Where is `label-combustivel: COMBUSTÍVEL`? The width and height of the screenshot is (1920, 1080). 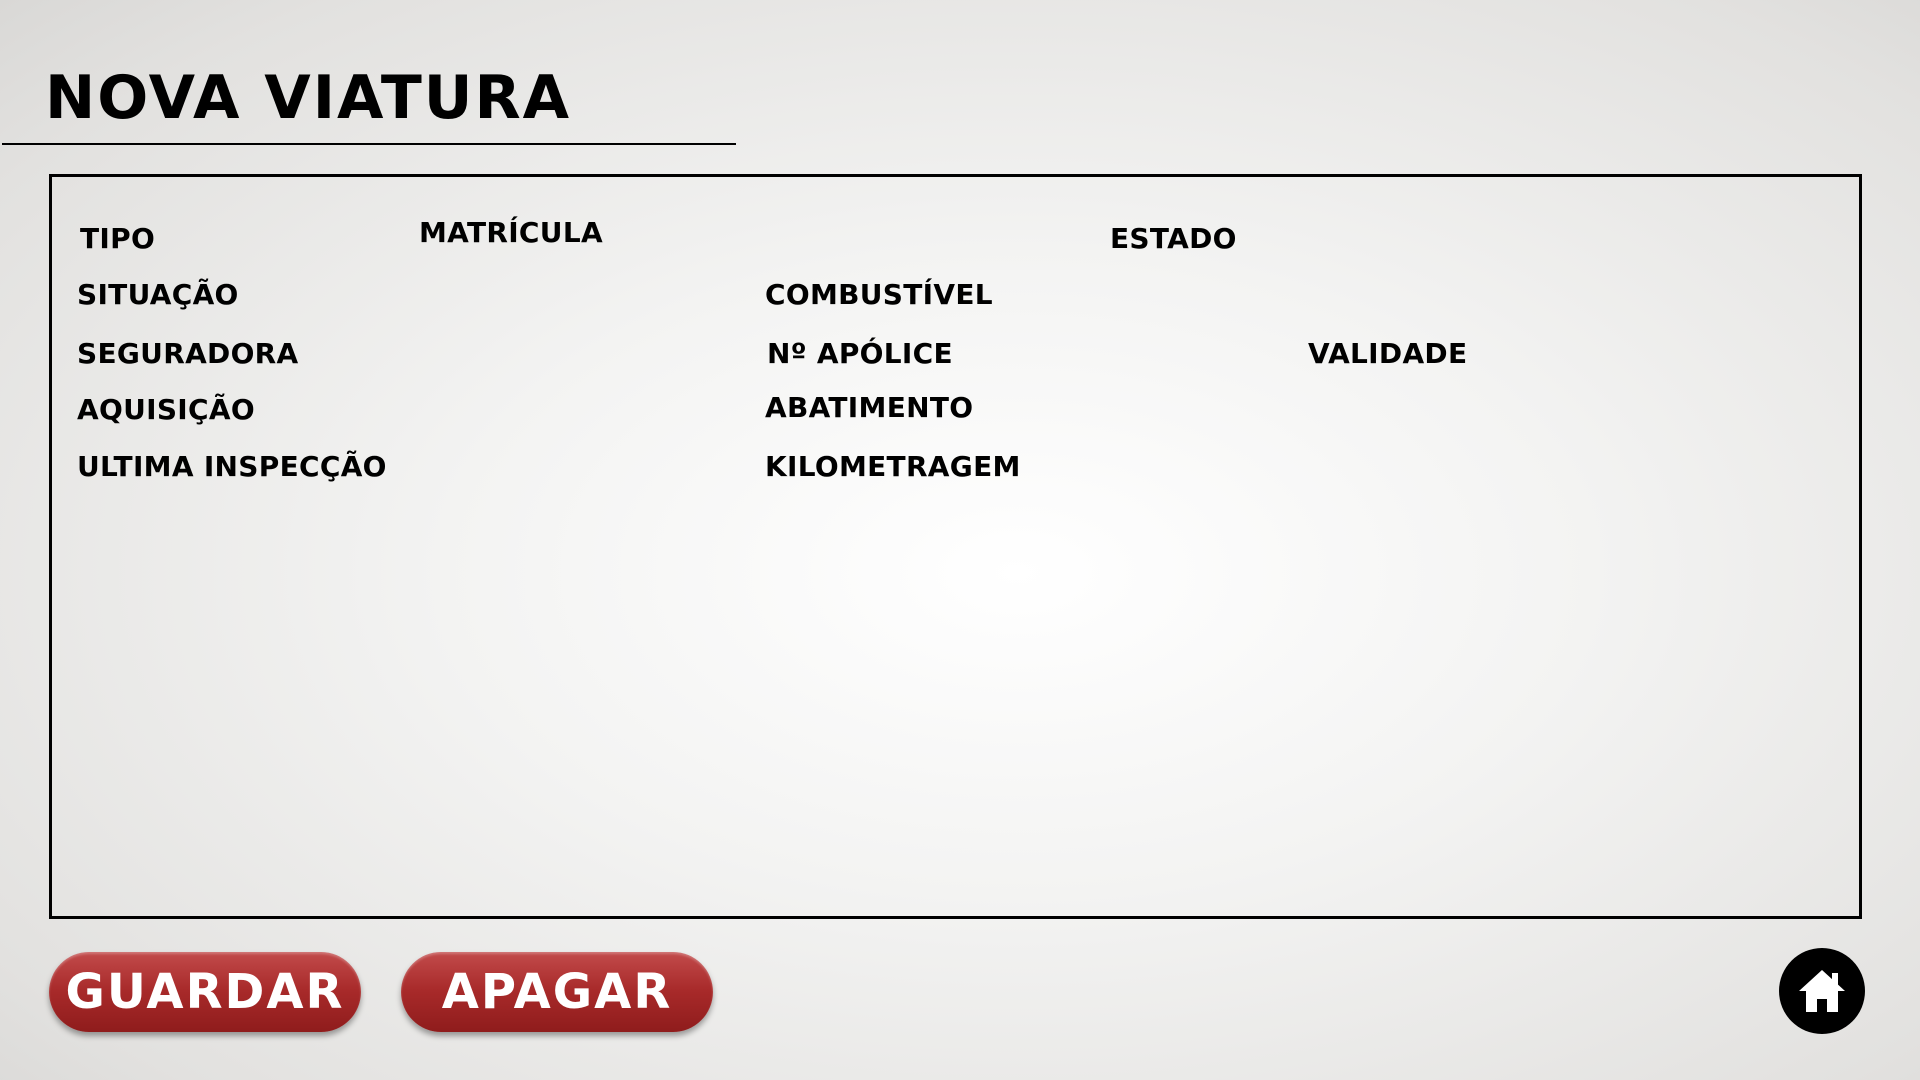 label-combustivel: COMBUSTÍVEL is located at coordinates (879, 294).